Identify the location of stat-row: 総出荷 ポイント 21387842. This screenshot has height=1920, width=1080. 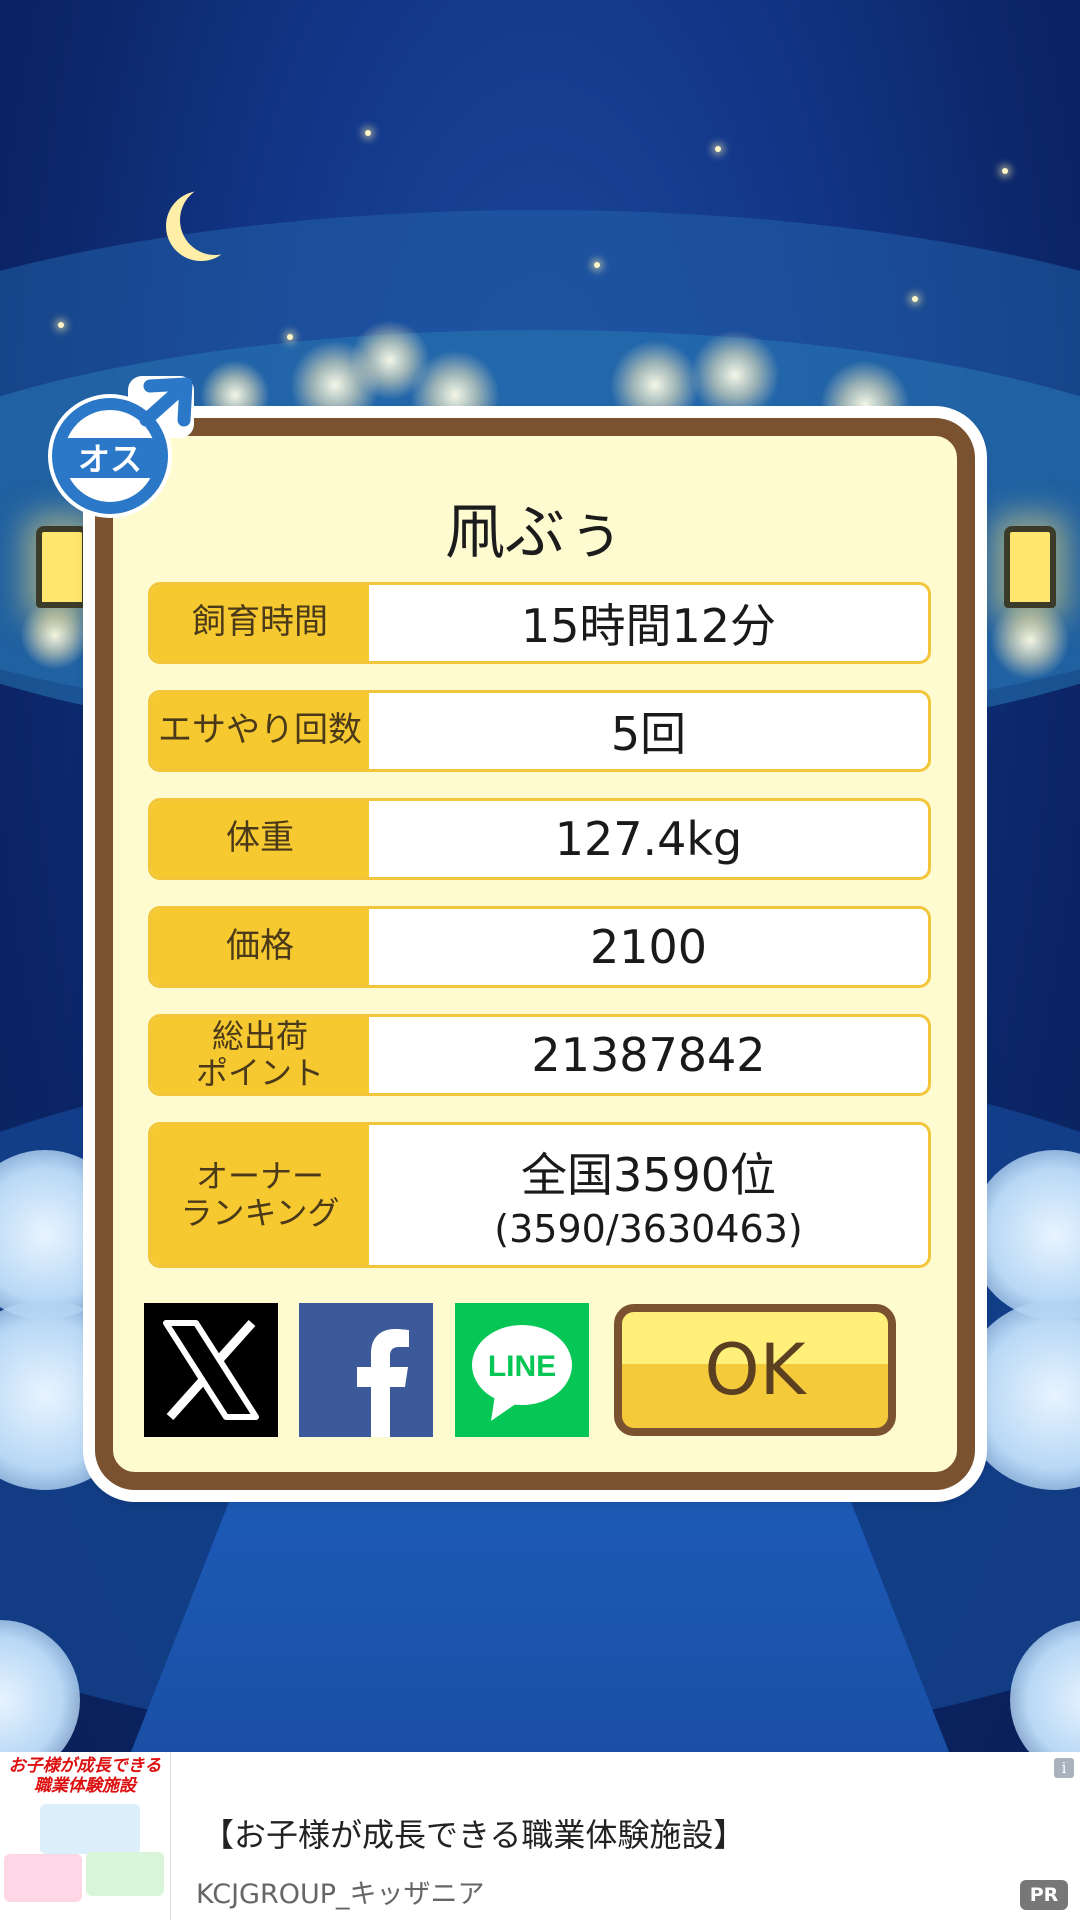
(539, 1055).